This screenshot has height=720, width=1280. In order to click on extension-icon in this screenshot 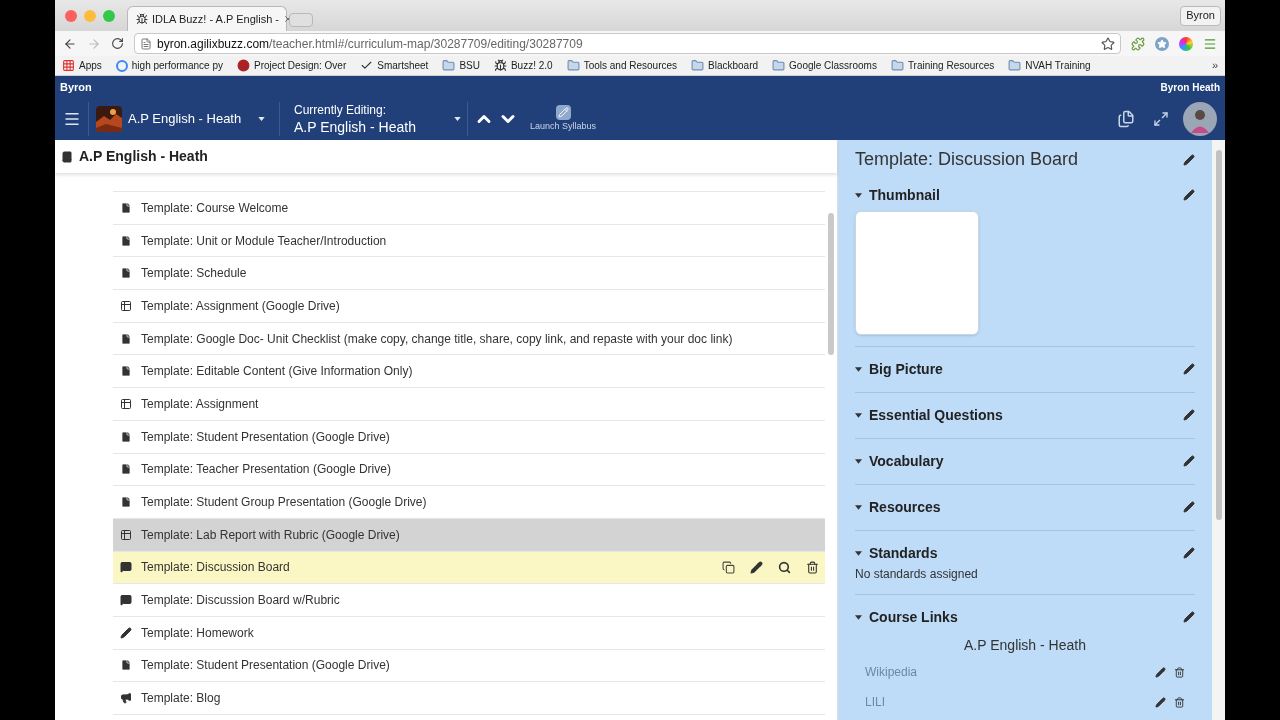, I will do `click(1138, 43)`.